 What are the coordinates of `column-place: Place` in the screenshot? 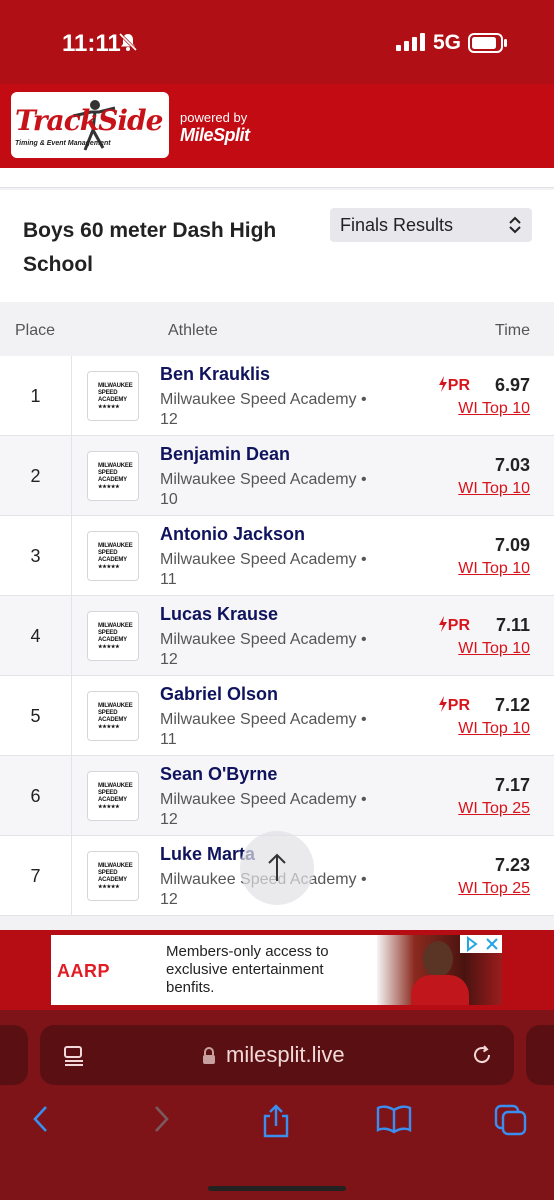 It's located at (35, 330).